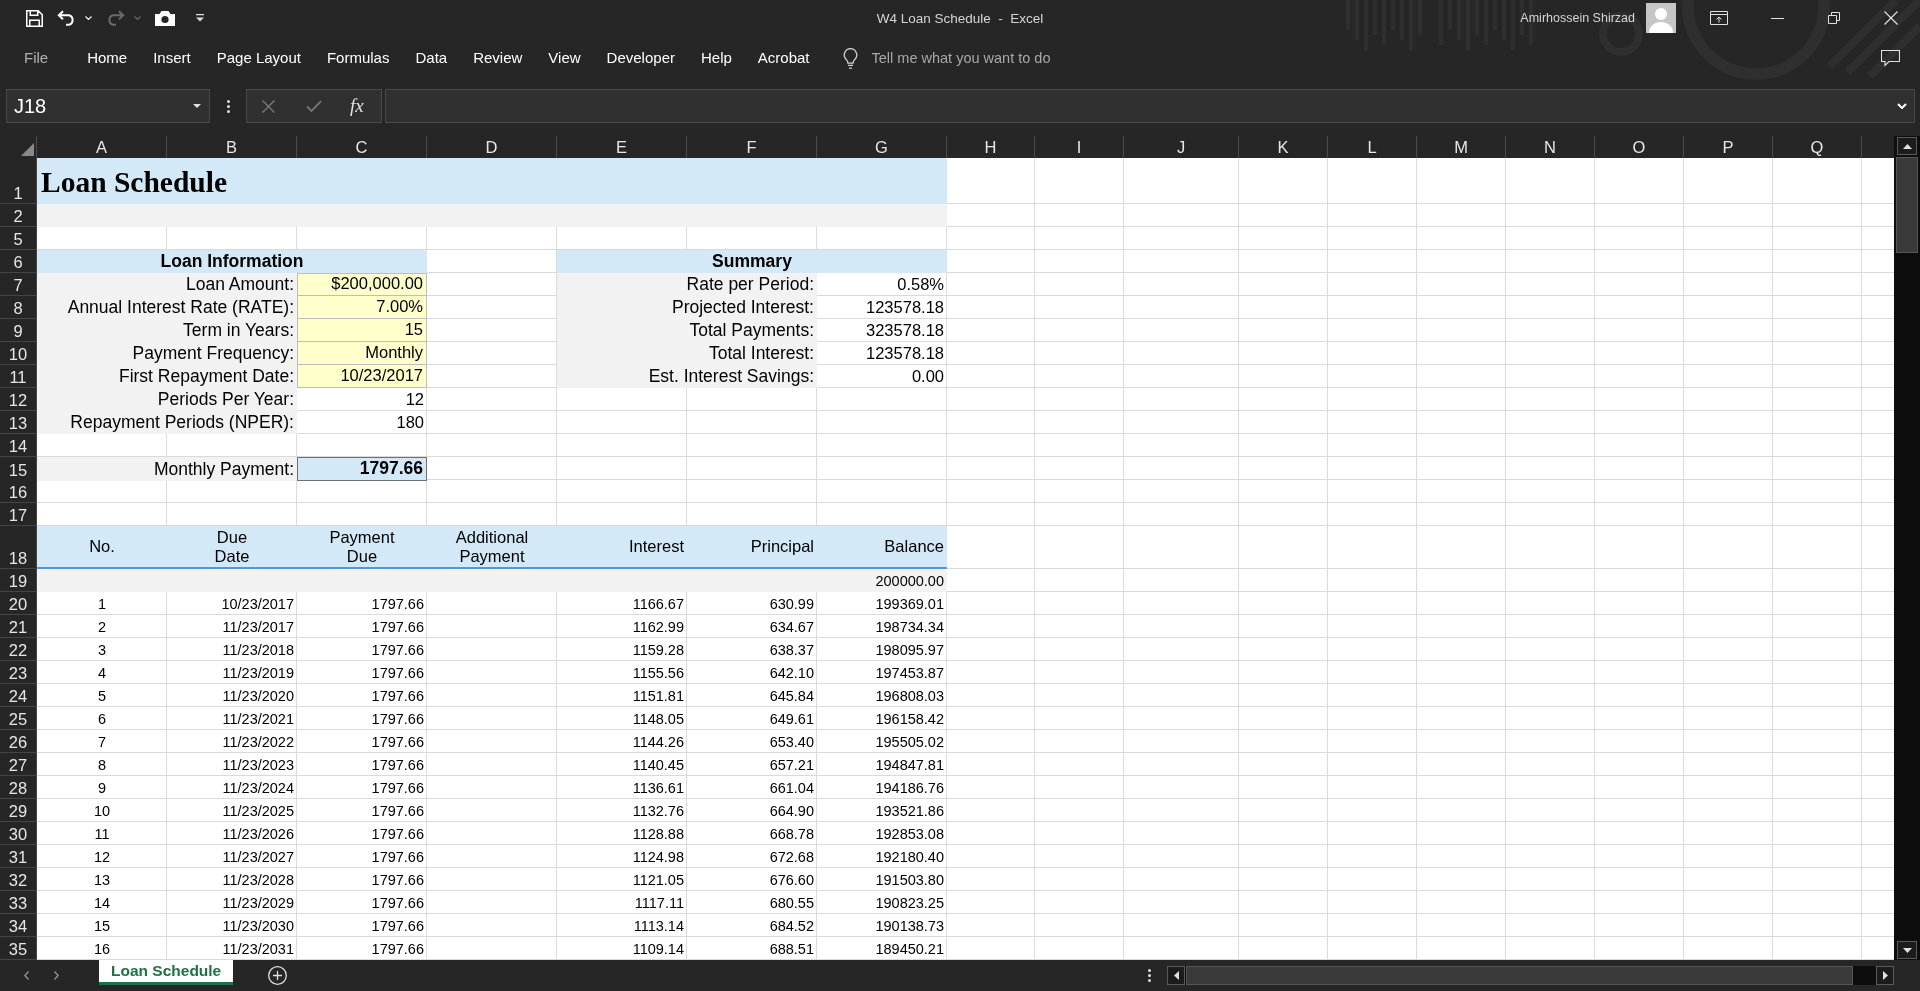 The width and height of the screenshot is (1920, 991). Describe the element at coordinates (1834, 18) in the screenshot. I see `restore-icon` at that location.